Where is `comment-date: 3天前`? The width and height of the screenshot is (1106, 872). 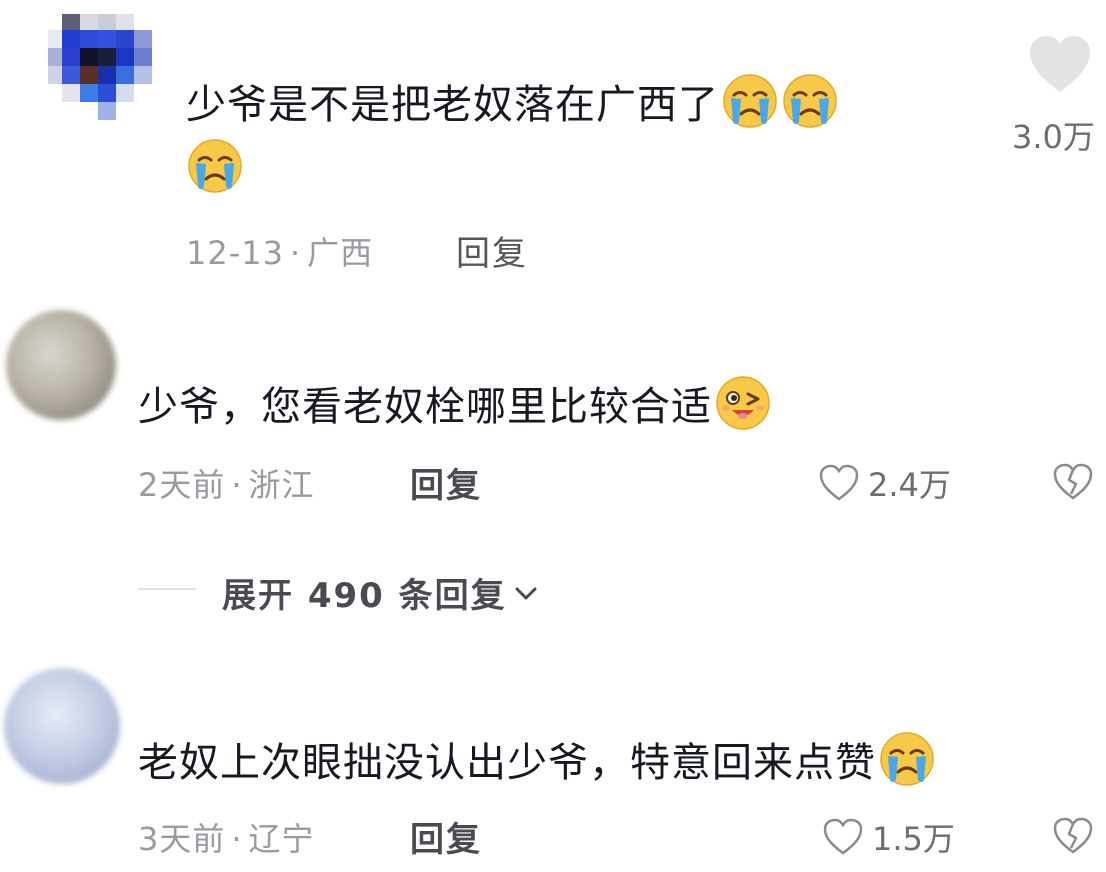 comment-date: 3天前 is located at coordinates (182, 839).